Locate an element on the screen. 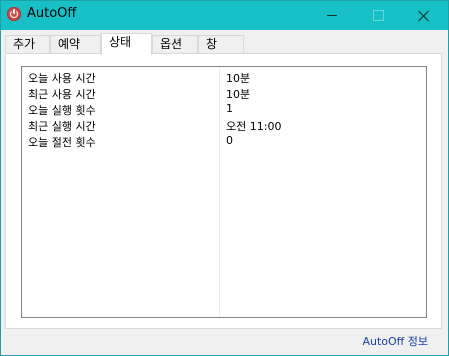 This screenshot has height=356, width=449. status-label: 최근 실행 시간 is located at coordinates (62, 126).